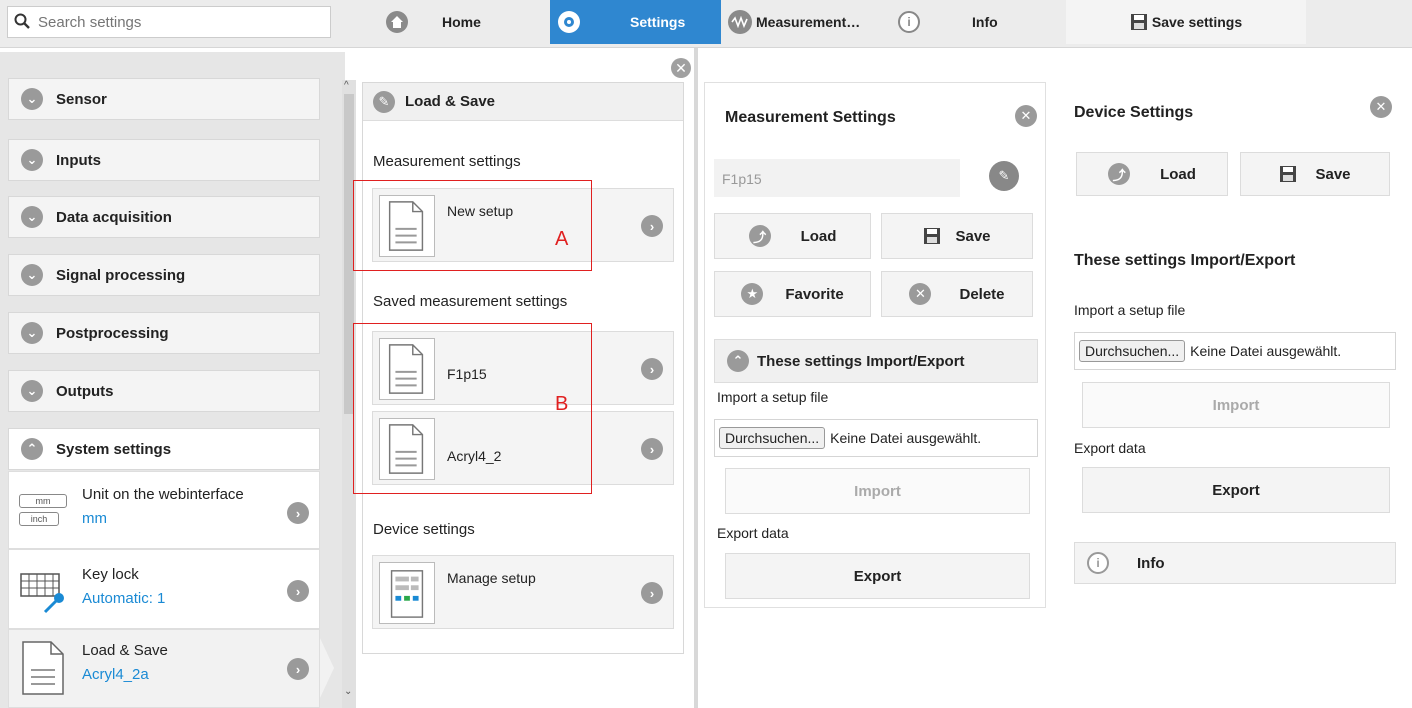 Image resolution: width=1412 pixels, height=708 pixels. I want to click on export-button: Export, so click(877, 576).